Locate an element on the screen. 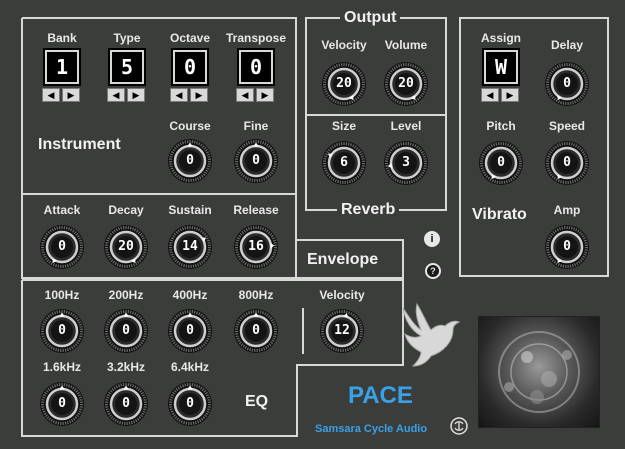 The height and width of the screenshot is (449, 625). course-value: 0 is located at coordinates (190, 160).